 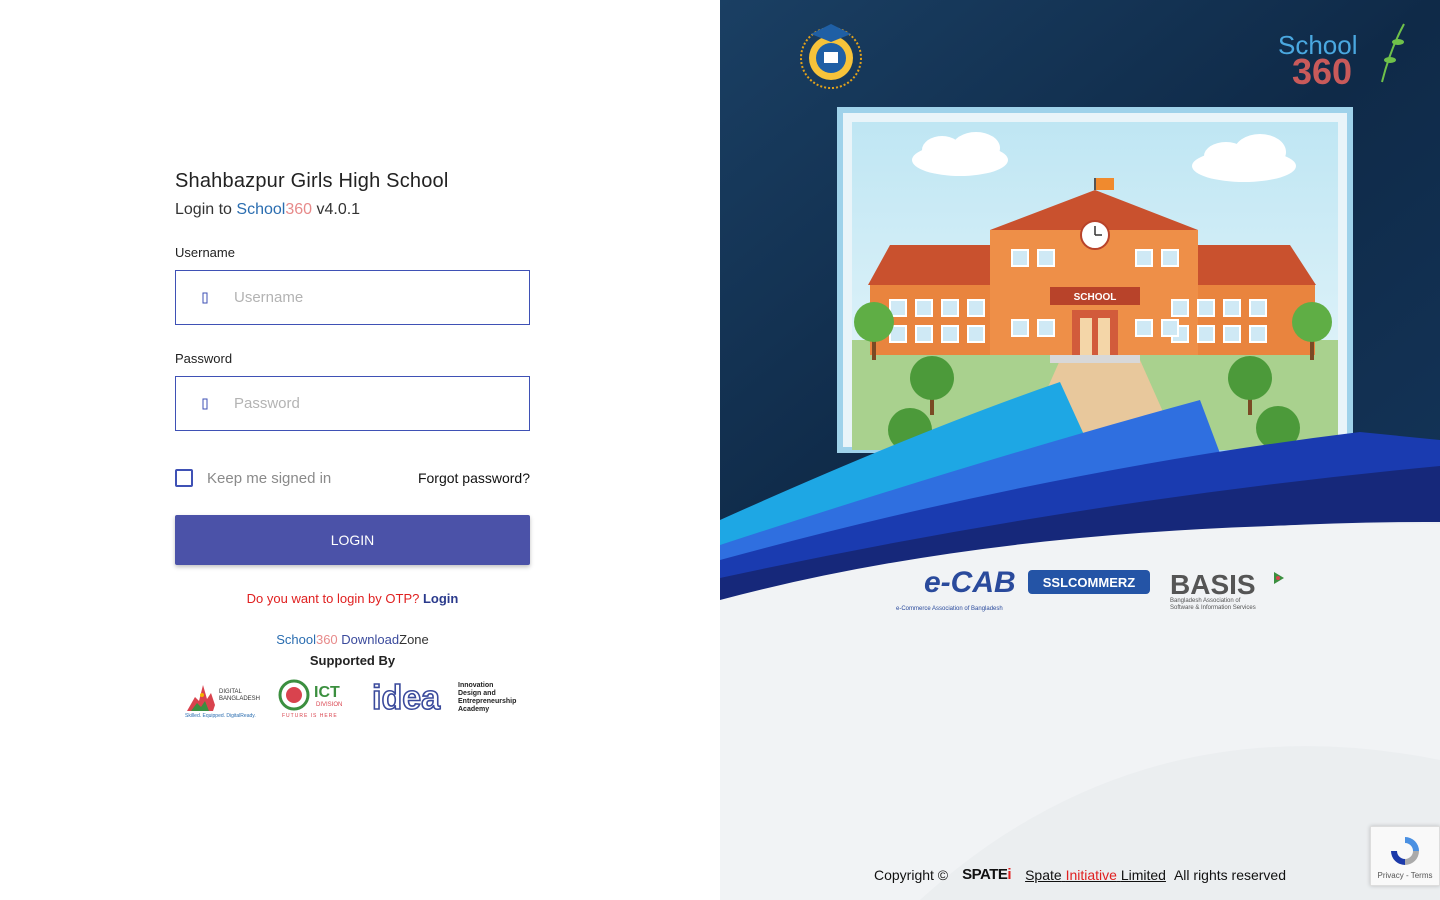 I want to click on checkbox-box, so click(x=184, y=478).